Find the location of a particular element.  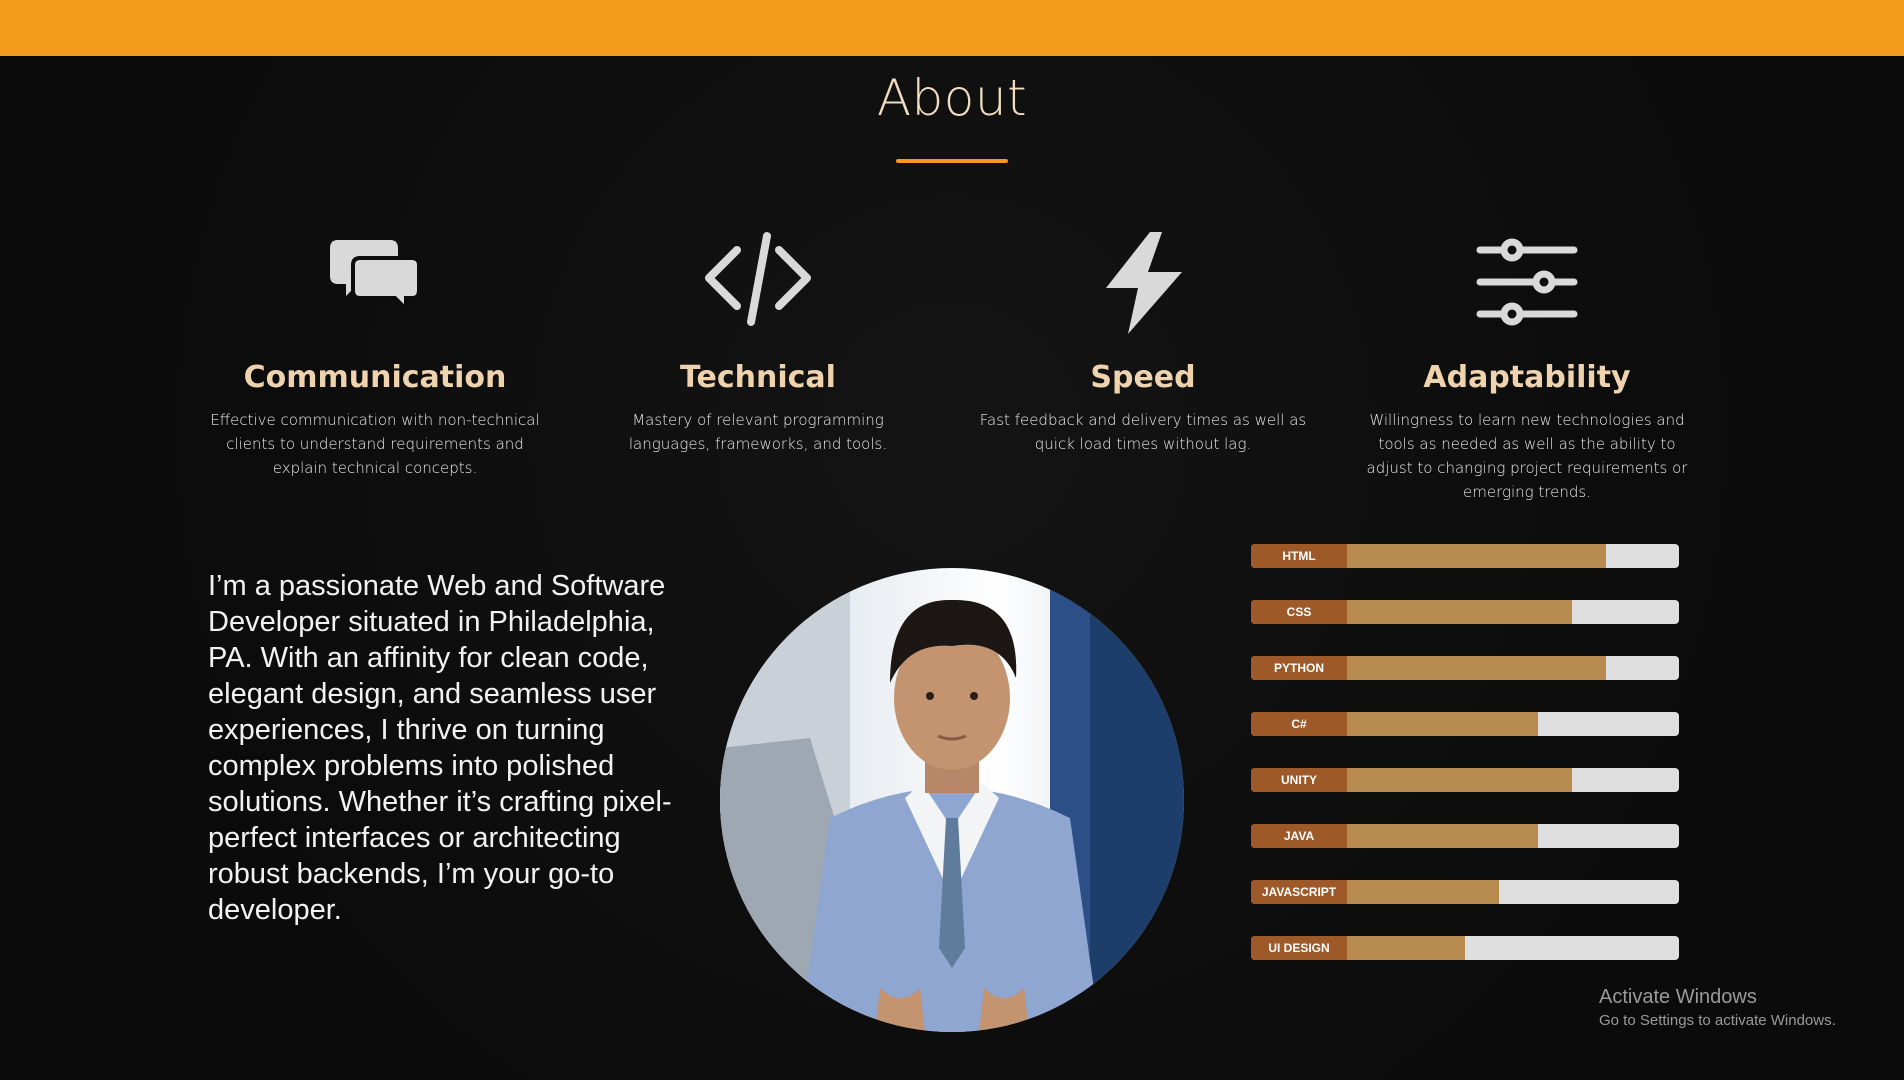

skill-label: UNITY is located at coordinates (1299, 780).